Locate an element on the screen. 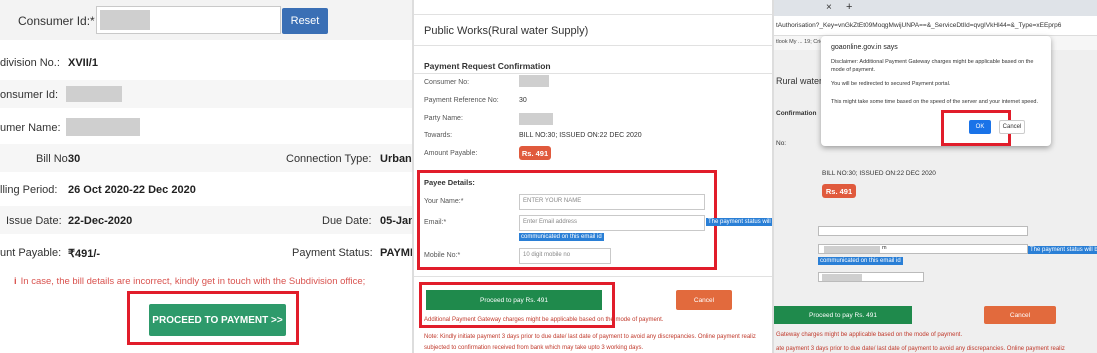  proceed-to-payment-button: PROCEED TO PAYMENT >> is located at coordinates (217, 320).